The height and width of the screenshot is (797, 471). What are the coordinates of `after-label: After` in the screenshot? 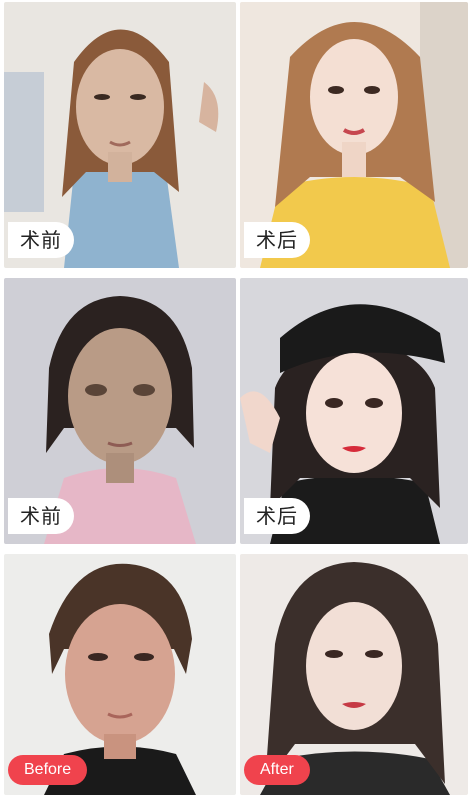 It's located at (277, 770).